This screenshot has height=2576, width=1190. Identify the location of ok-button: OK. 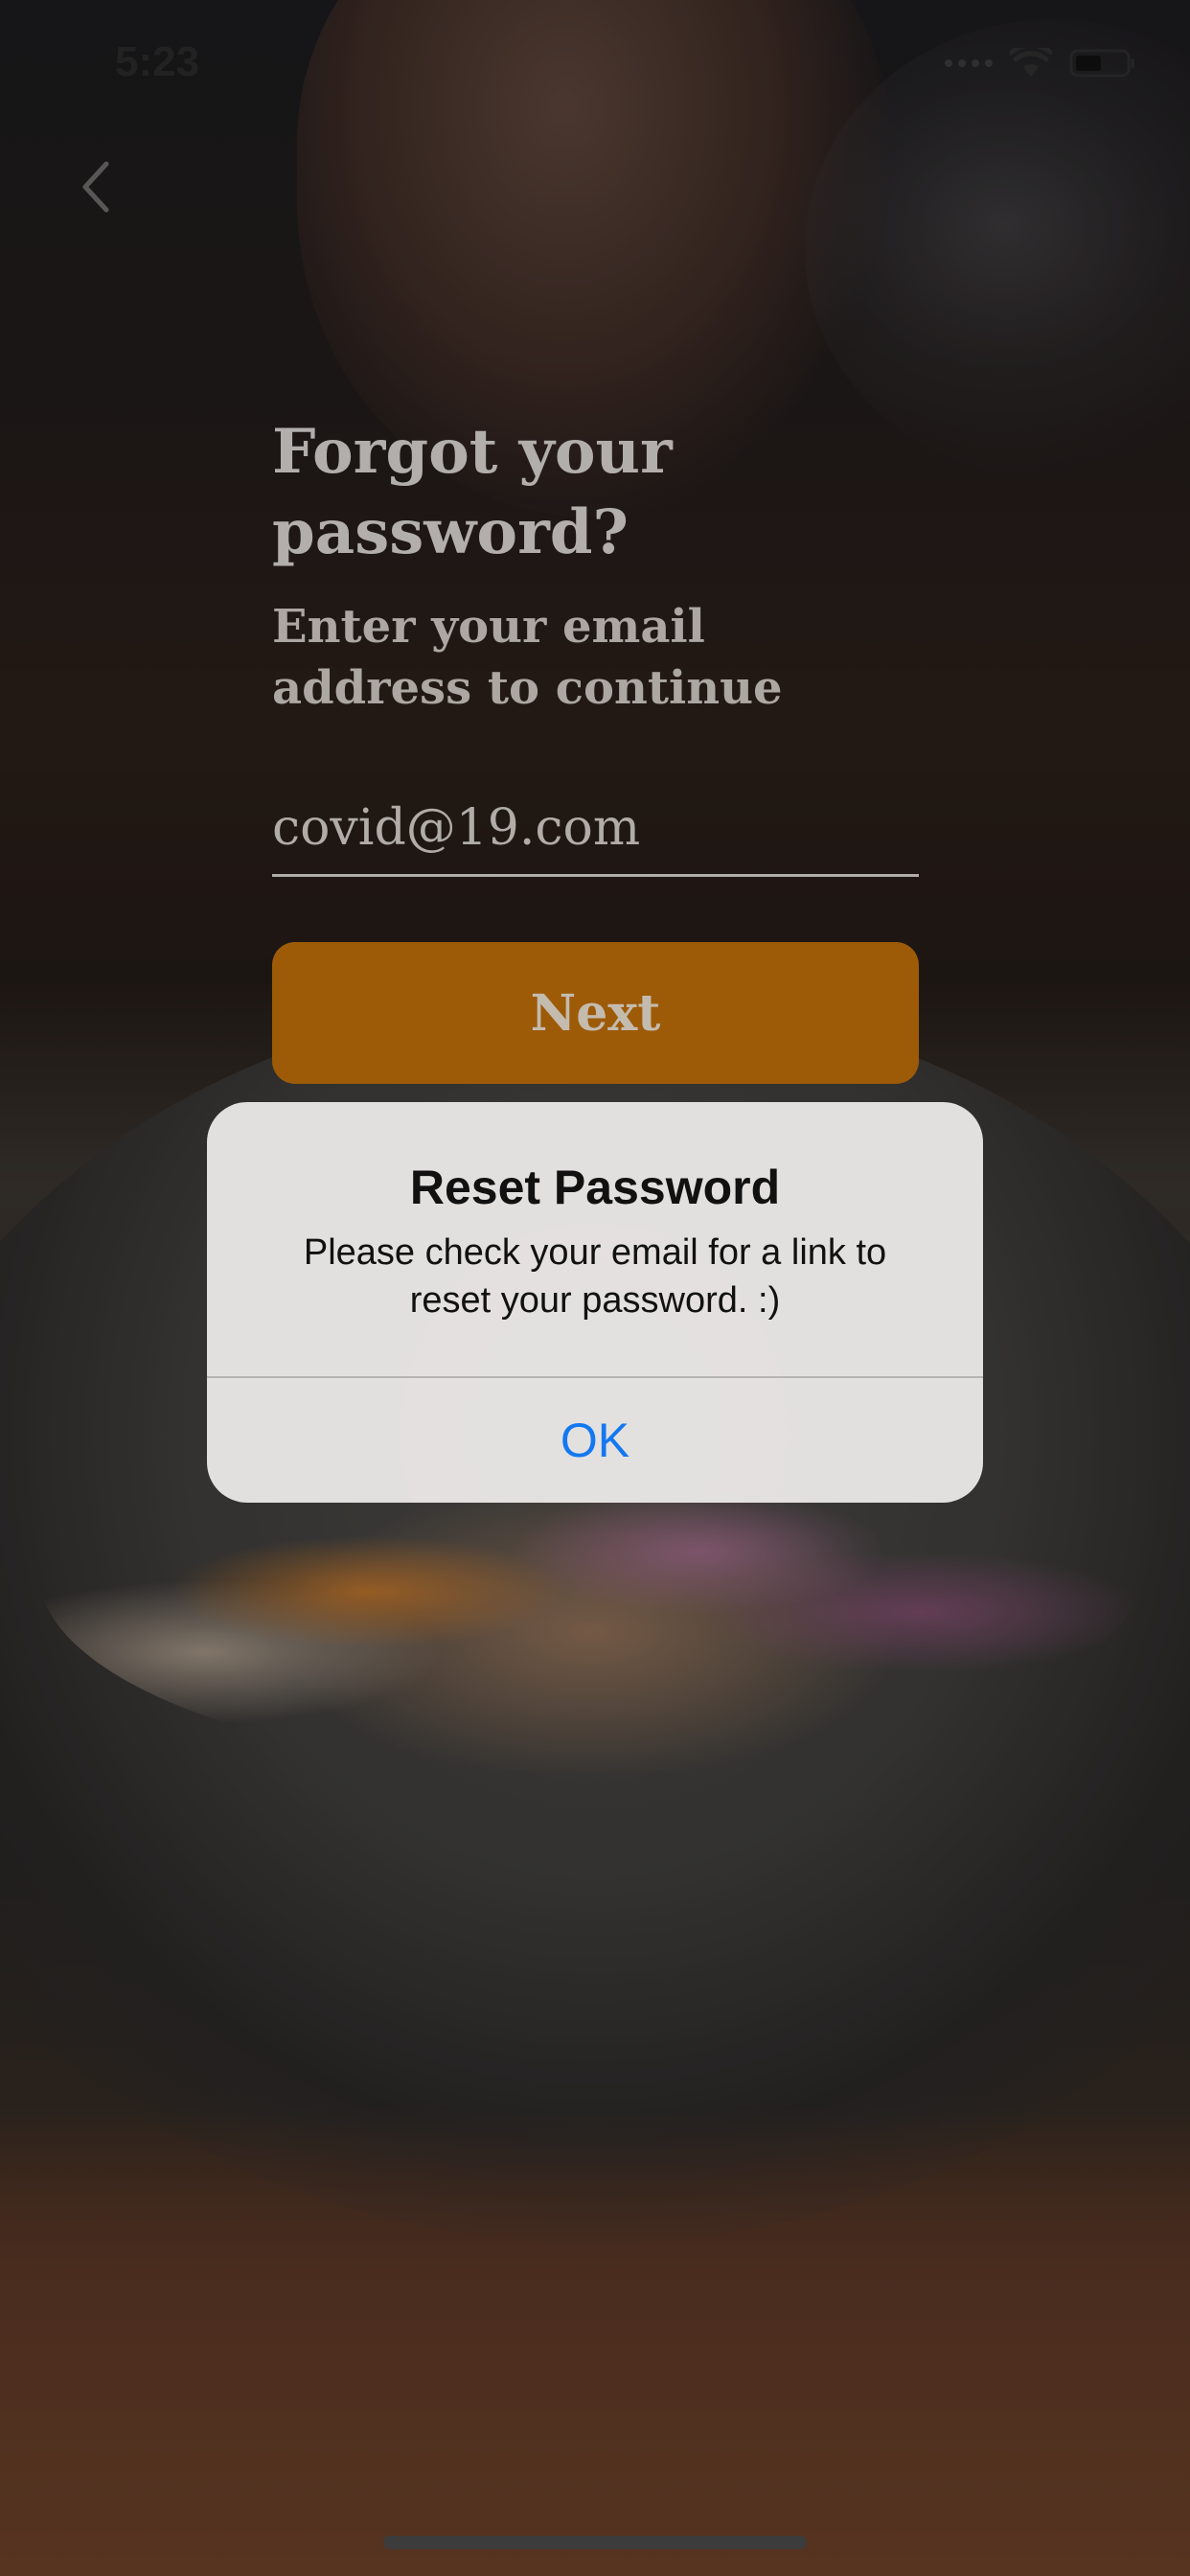
(595, 1440).